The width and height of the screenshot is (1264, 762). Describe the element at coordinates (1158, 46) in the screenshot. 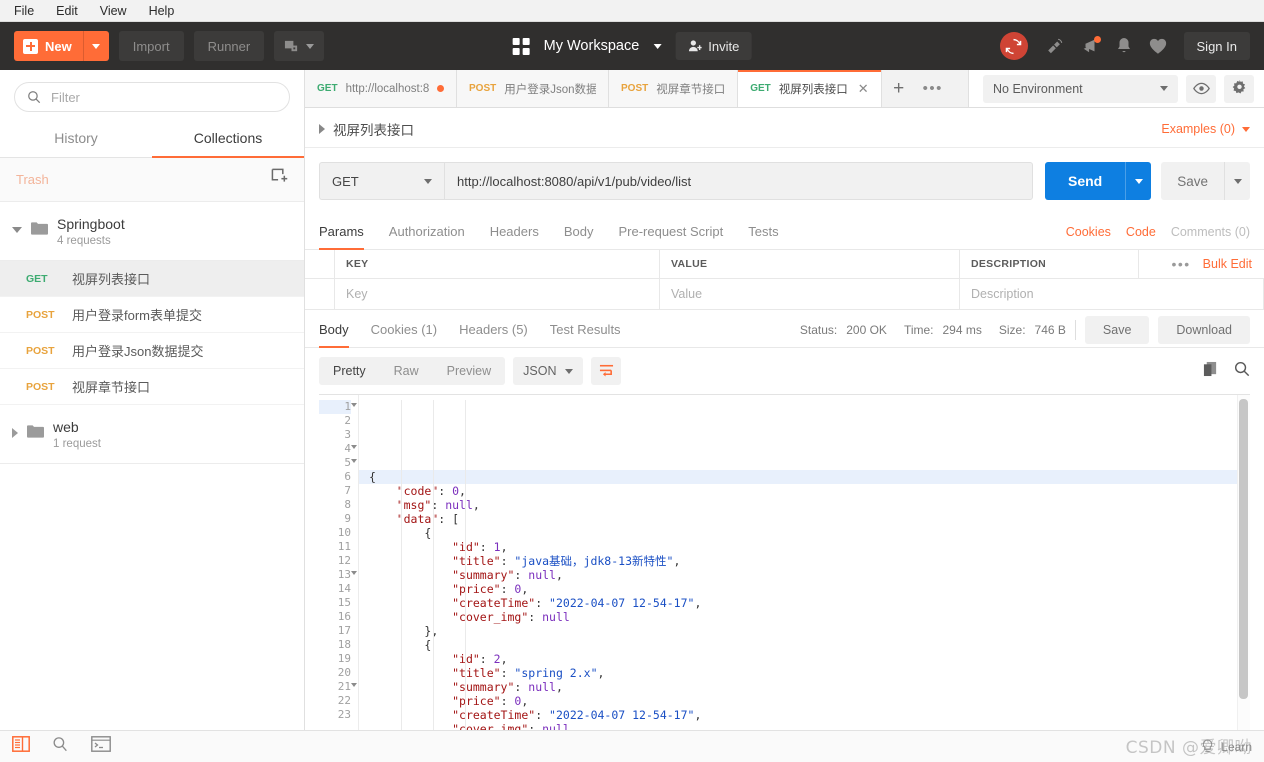

I see `favorites-button` at that location.